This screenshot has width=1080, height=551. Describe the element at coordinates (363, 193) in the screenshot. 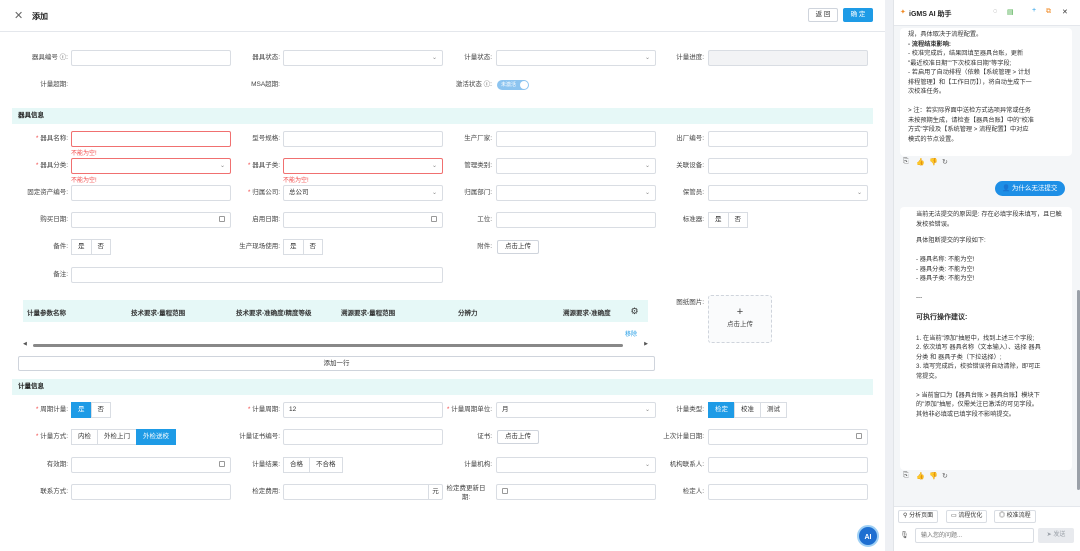

I see `company-select: 总公司 ⌄` at that location.